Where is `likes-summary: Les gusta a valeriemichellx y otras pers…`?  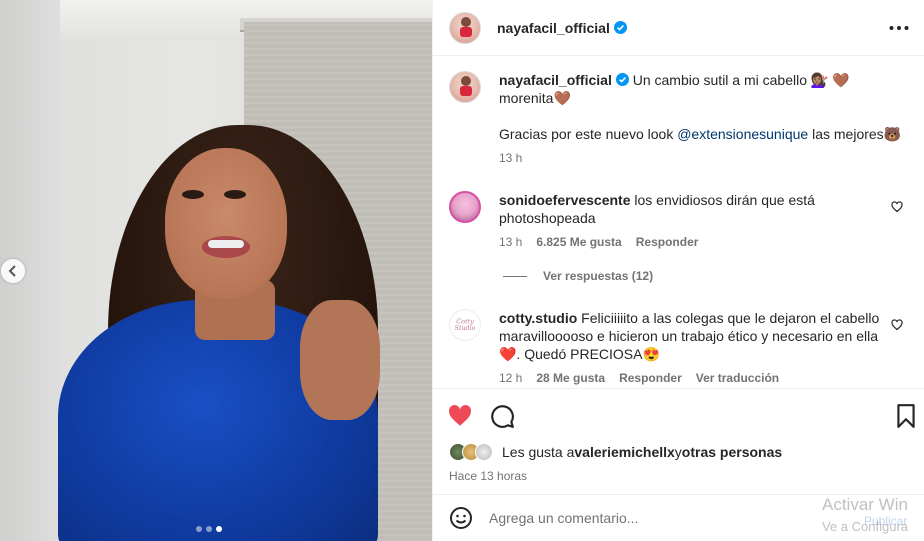 likes-summary: Les gusta a valeriemichellx y otras pers… is located at coordinates (615, 452).